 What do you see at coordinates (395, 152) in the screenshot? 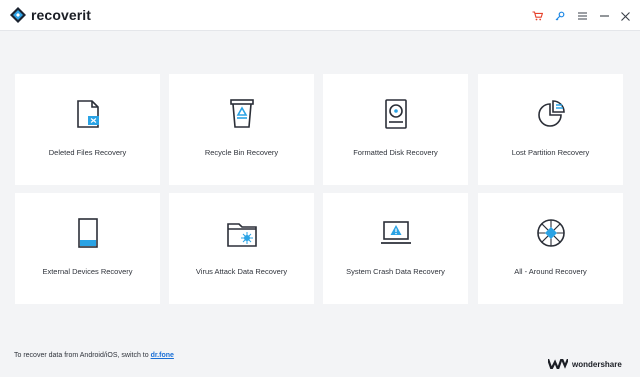
I see `card-label: Formatted Disk Recovery` at bounding box center [395, 152].